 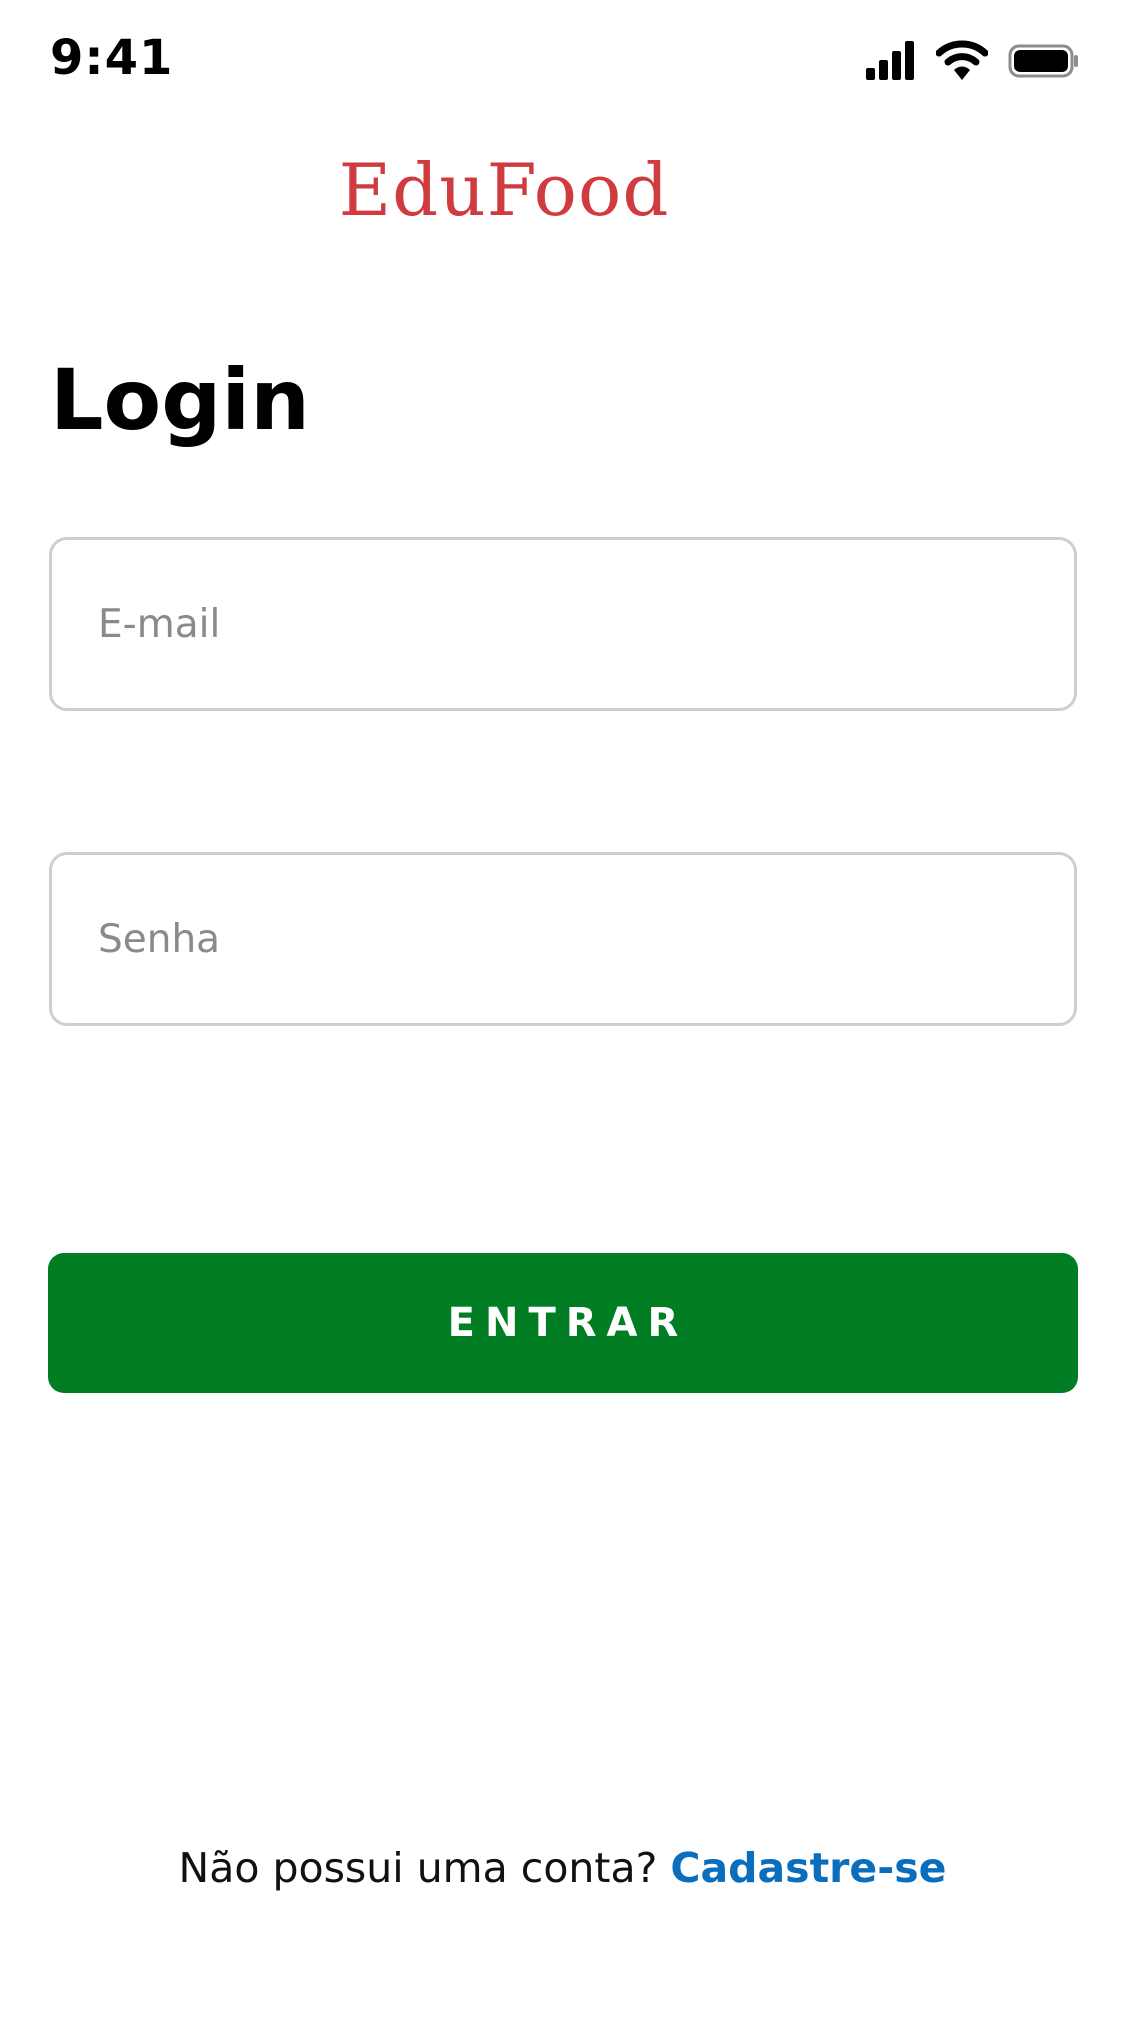 I want to click on login-button: ENTRAR, so click(x=563, y=1323).